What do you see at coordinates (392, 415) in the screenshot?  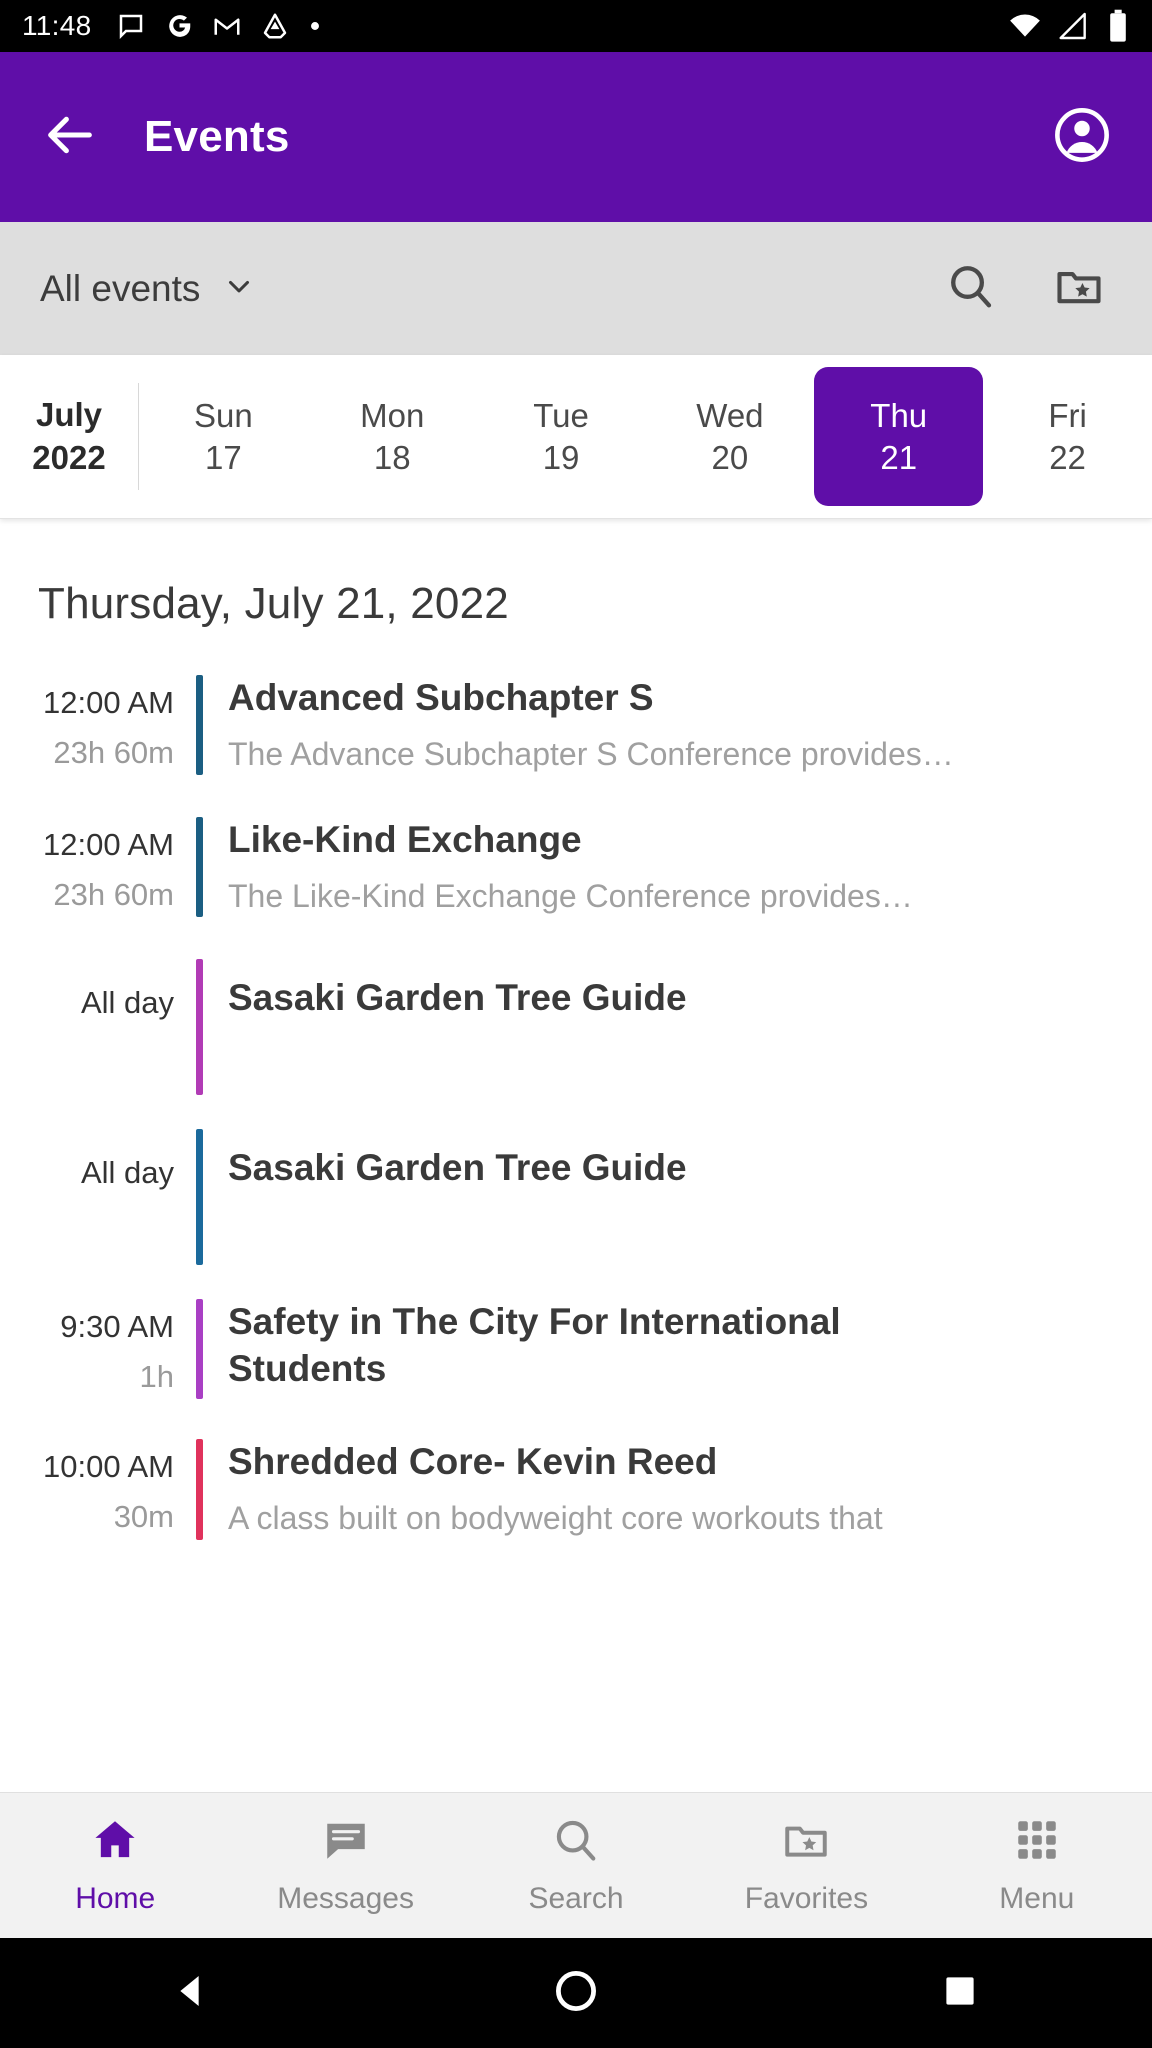 I see `day-name: Mon` at bounding box center [392, 415].